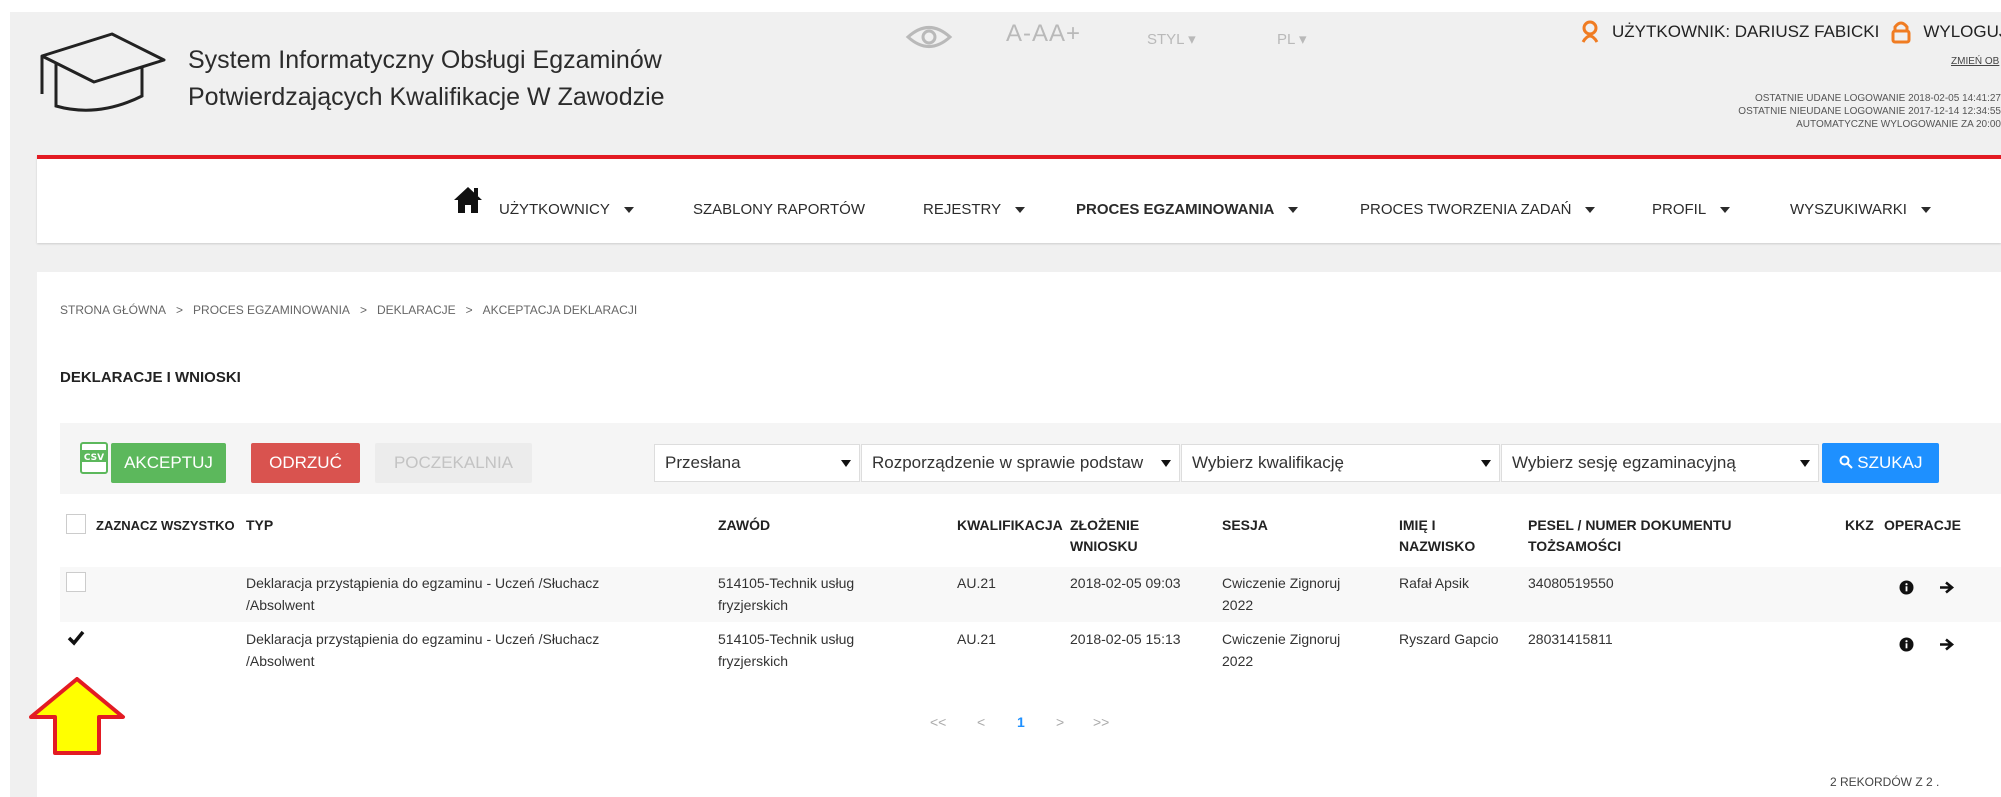  What do you see at coordinates (1021, 722) in the screenshot?
I see `pager-current: 1` at bounding box center [1021, 722].